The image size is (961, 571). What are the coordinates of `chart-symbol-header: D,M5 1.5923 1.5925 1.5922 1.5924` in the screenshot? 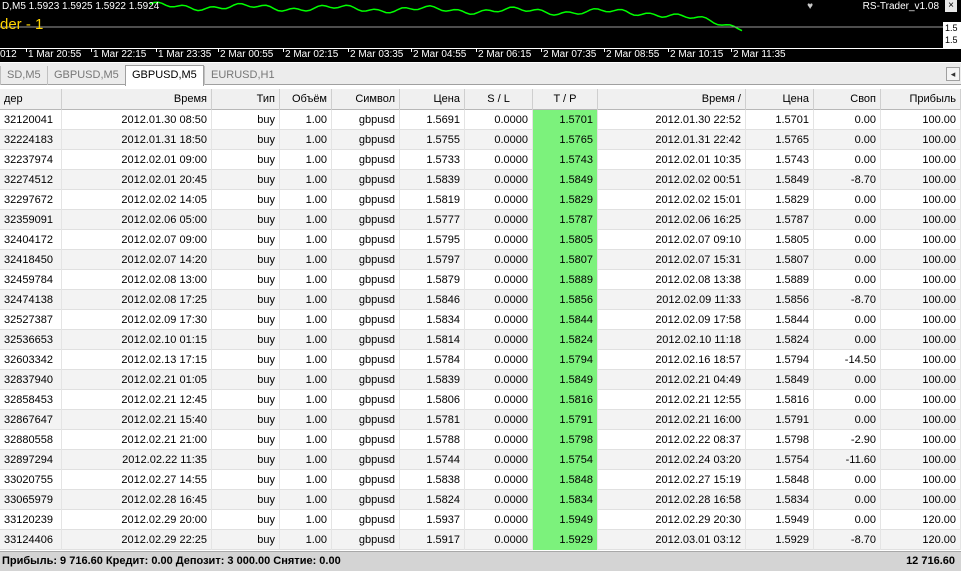 It's located at (81, 6).